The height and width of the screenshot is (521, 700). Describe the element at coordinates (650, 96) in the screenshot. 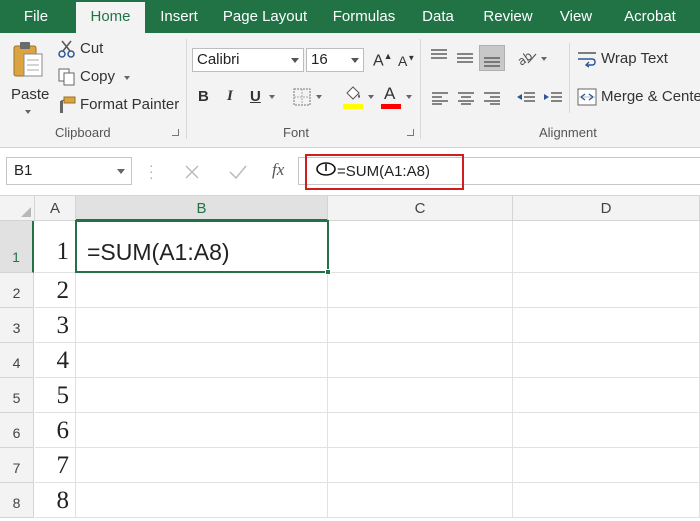

I see `merge-center-button: Merge & Center` at that location.